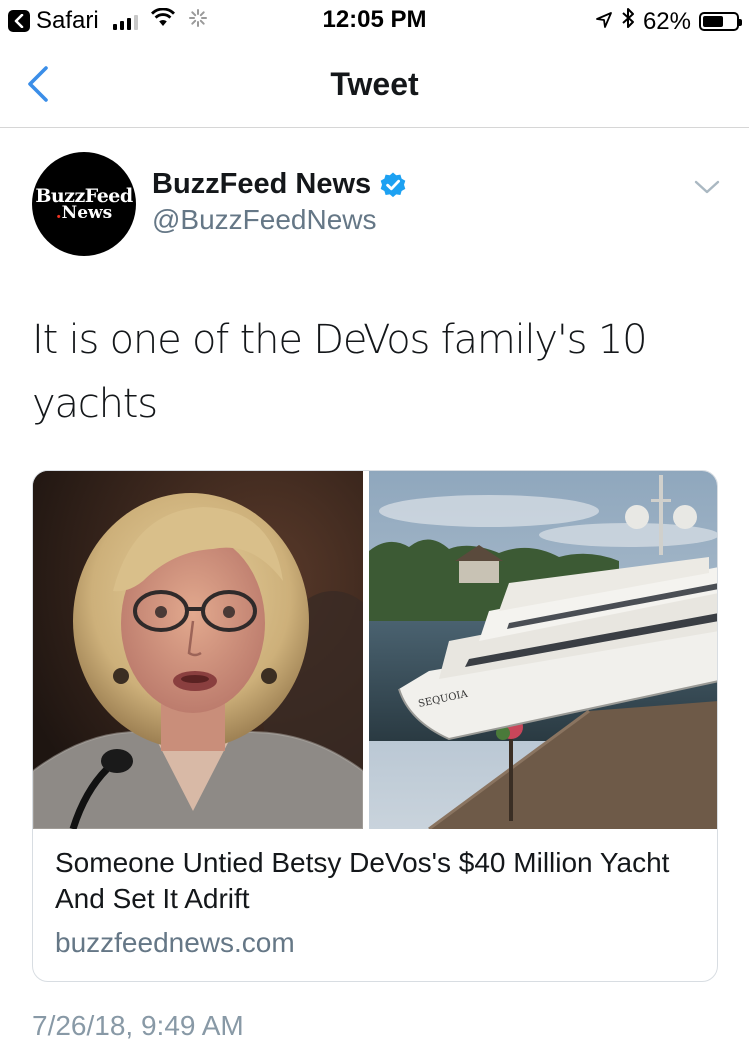 The width and height of the screenshot is (749, 1056). Describe the element at coordinates (393, 184) in the screenshot. I see `verified-badge-icon` at that location.